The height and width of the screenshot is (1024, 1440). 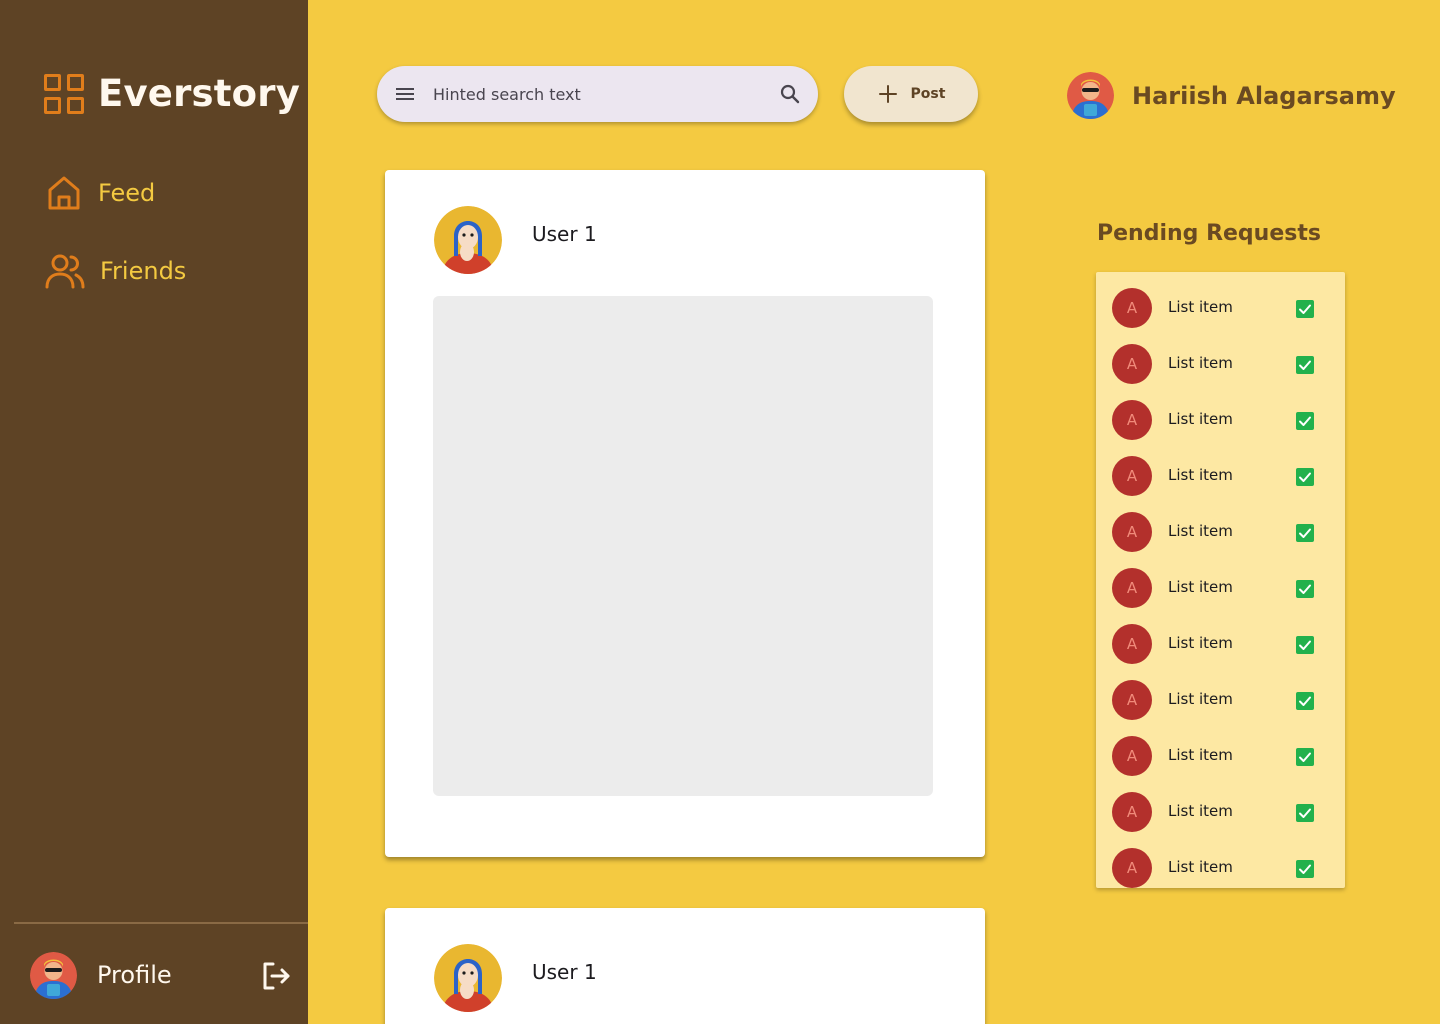 What do you see at coordinates (134, 975) in the screenshot?
I see `profile-label: Profile` at bounding box center [134, 975].